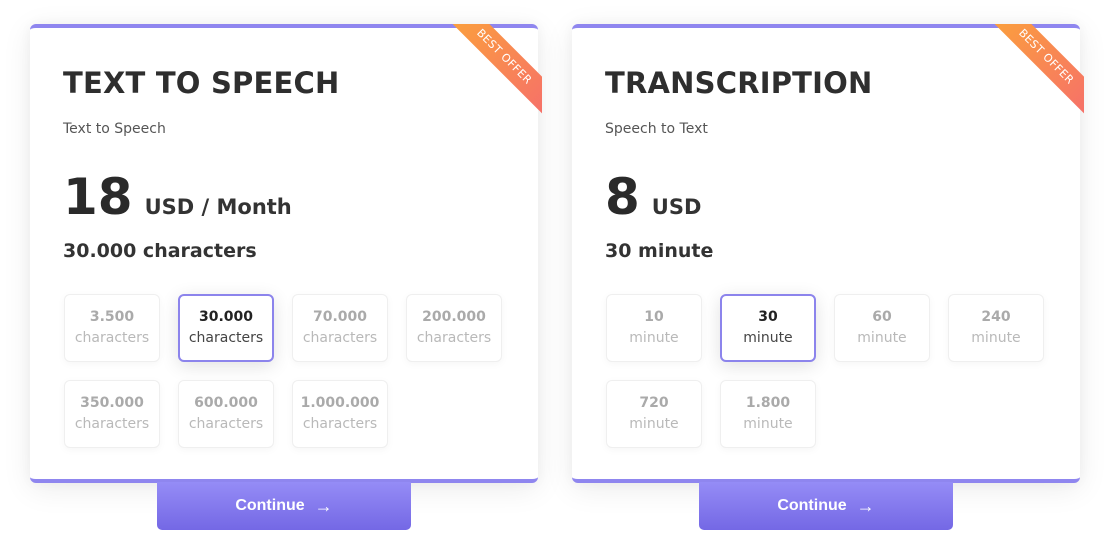  I want to click on package-option: 240 minute, so click(996, 328).